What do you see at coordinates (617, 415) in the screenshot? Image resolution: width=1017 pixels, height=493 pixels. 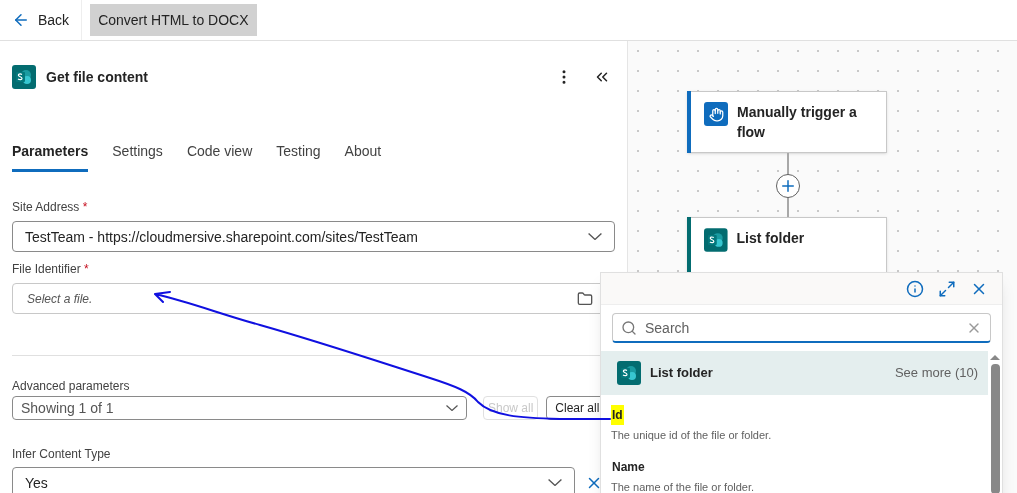 I see `dynamic-content-item-name: Id` at bounding box center [617, 415].